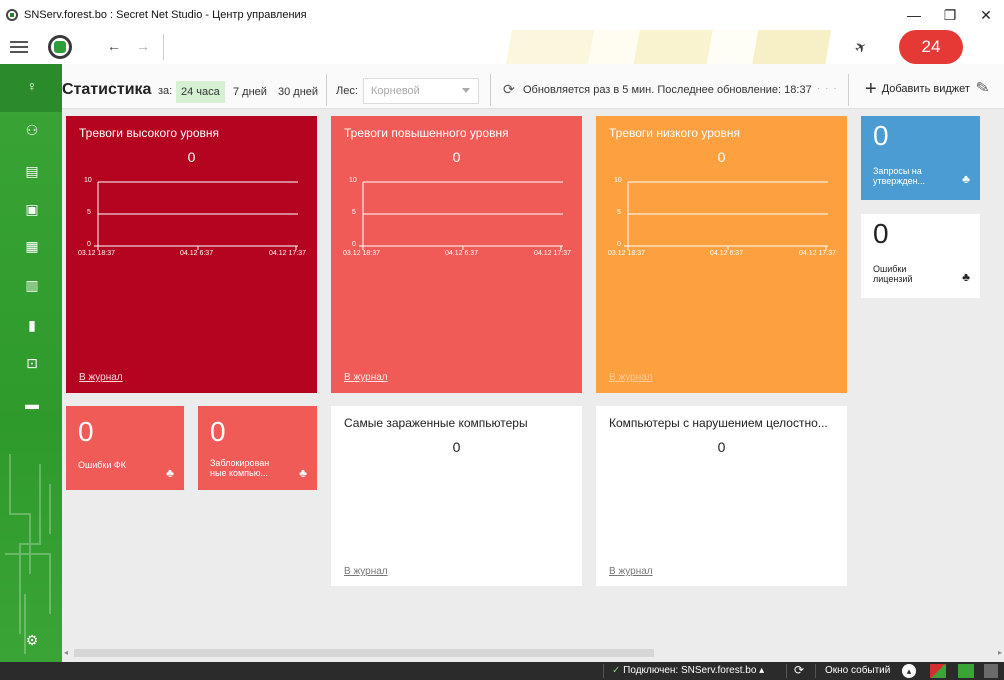 This screenshot has width=1004, height=680. I want to click on tile-label: Запросы на, so click(897, 171).